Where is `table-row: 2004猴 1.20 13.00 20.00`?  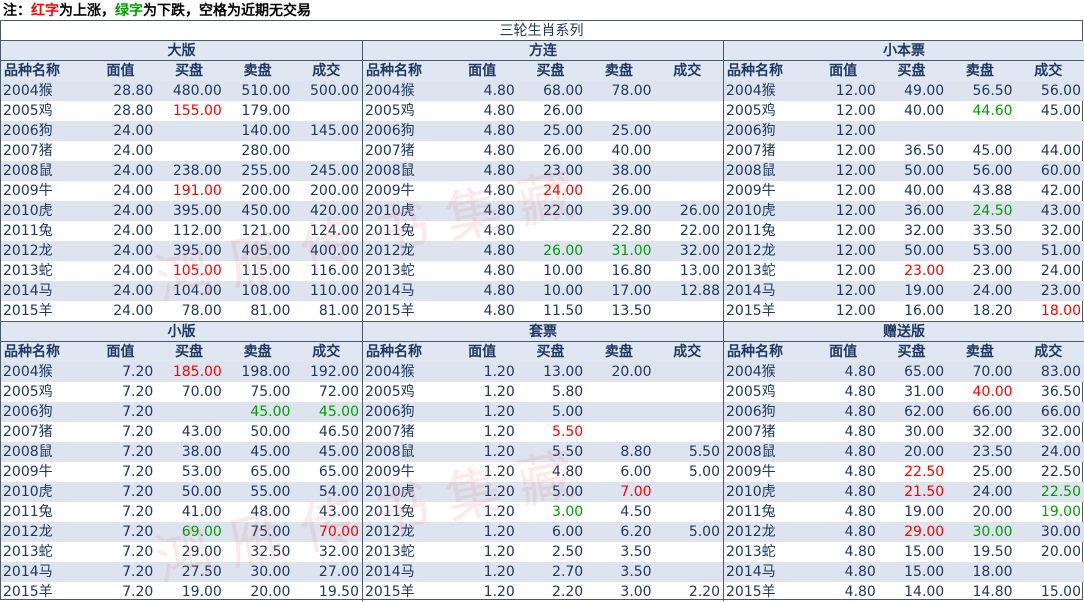
table-row: 2004猴 1.20 13.00 20.00 is located at coordinates (543, 372).